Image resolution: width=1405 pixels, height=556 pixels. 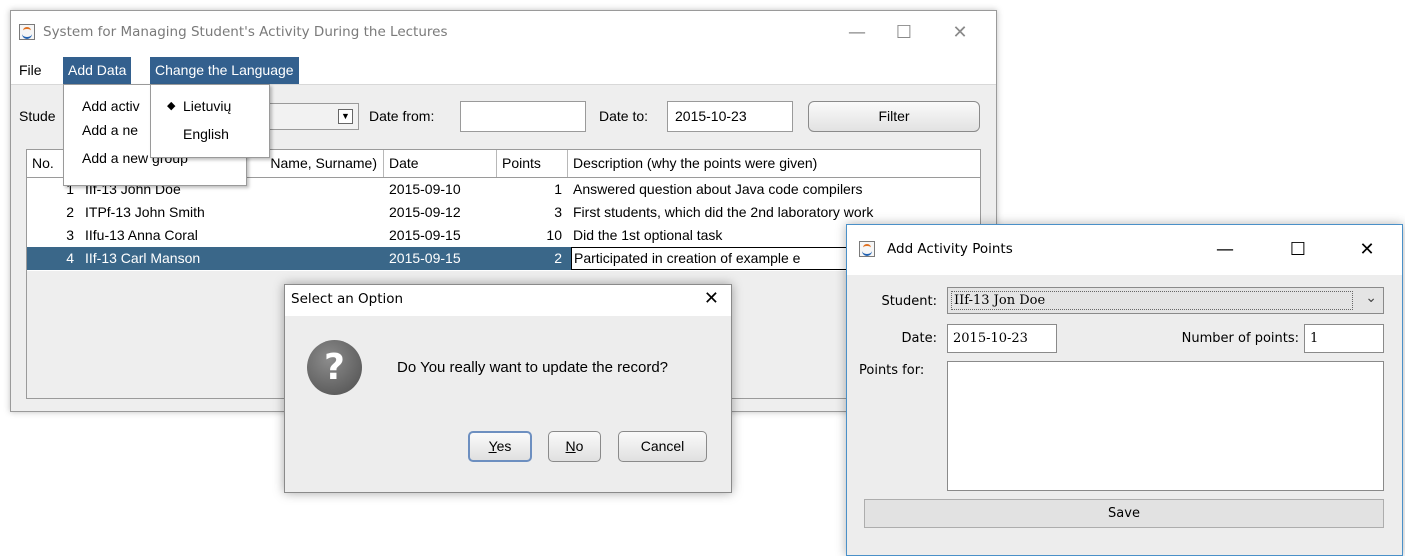 I want to click on no-label-rest: o, so click(x=579, y=446).